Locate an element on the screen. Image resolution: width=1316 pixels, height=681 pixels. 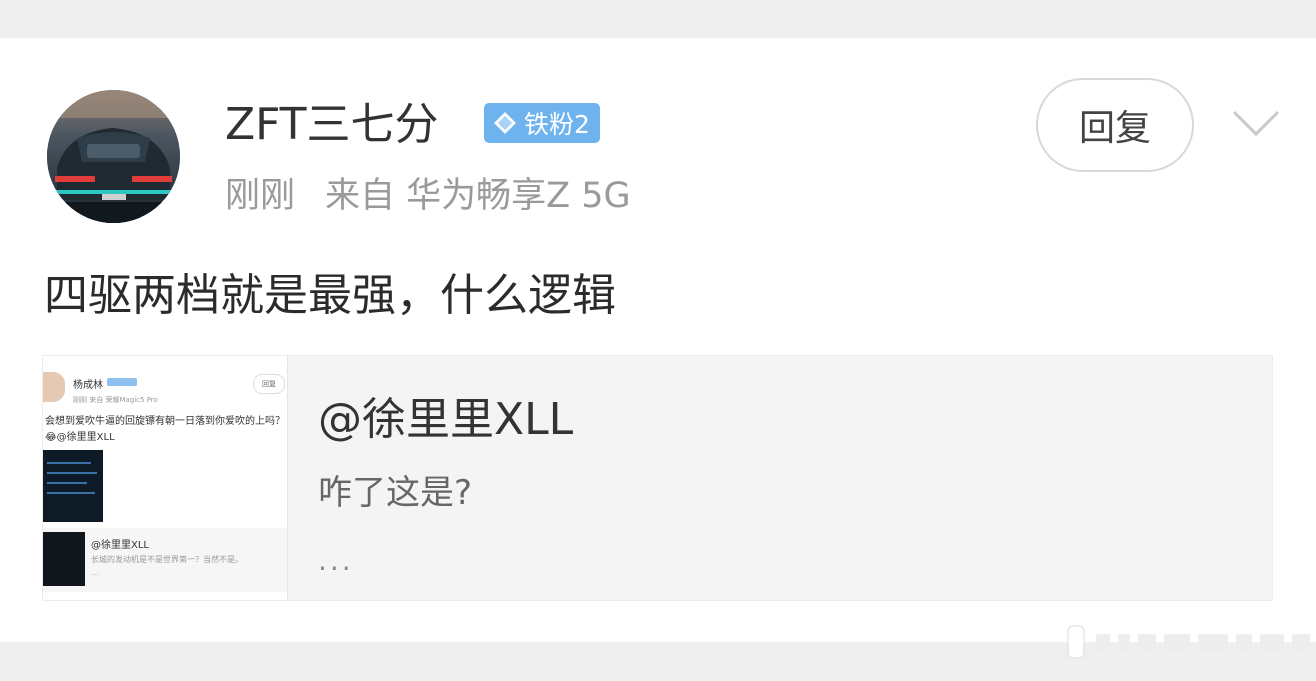
fan-badge: 铁粉2 is located at coordinates (542, 123).